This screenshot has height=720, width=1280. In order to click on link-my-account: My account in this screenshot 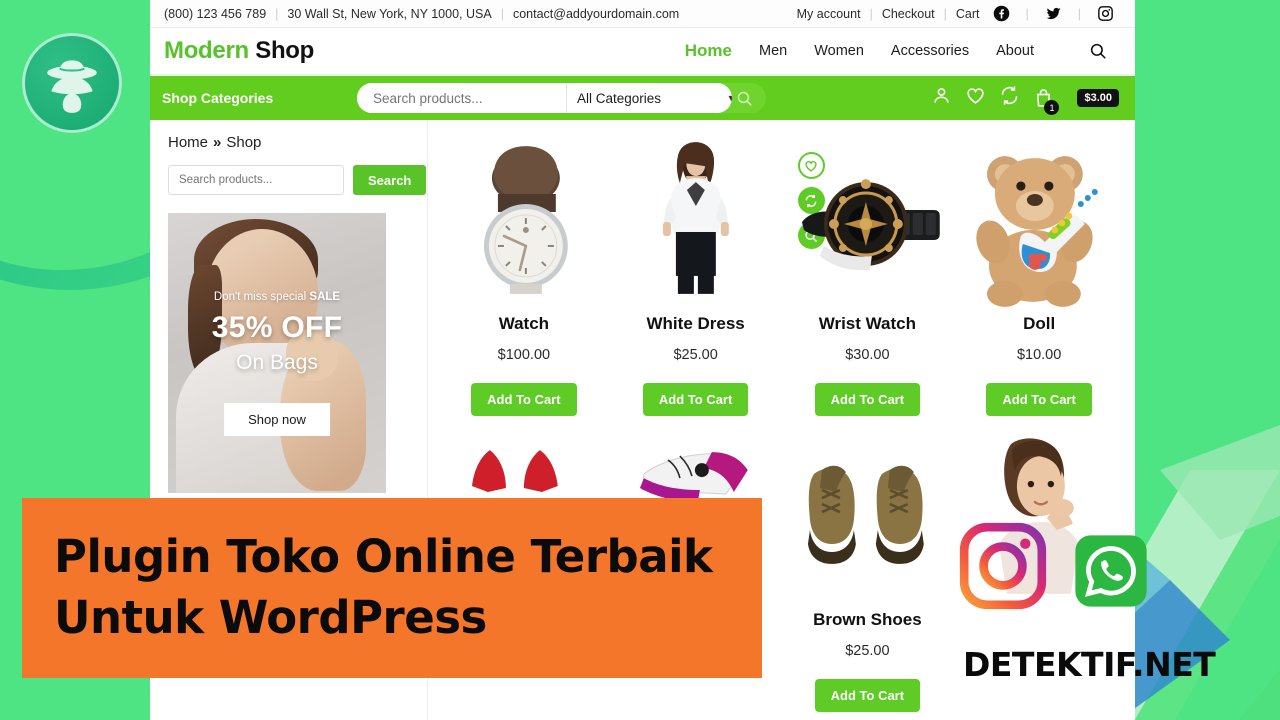, I will do `click(829, 14)`.